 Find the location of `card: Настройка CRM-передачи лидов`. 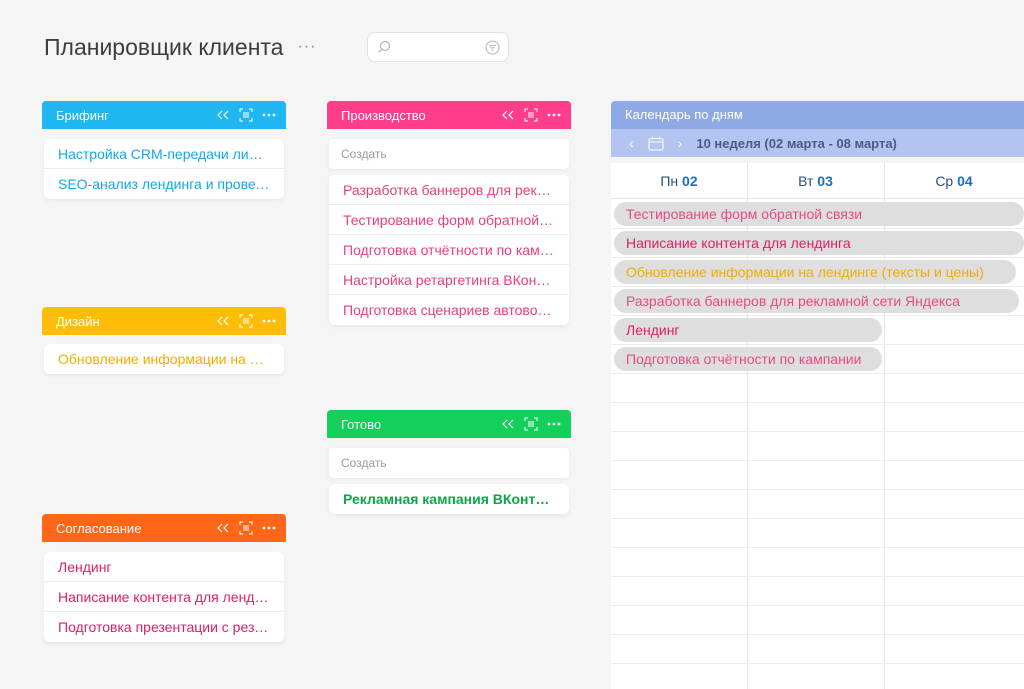

card: Настройка CRM-передачи лидов is located at coordinates (164, 154).